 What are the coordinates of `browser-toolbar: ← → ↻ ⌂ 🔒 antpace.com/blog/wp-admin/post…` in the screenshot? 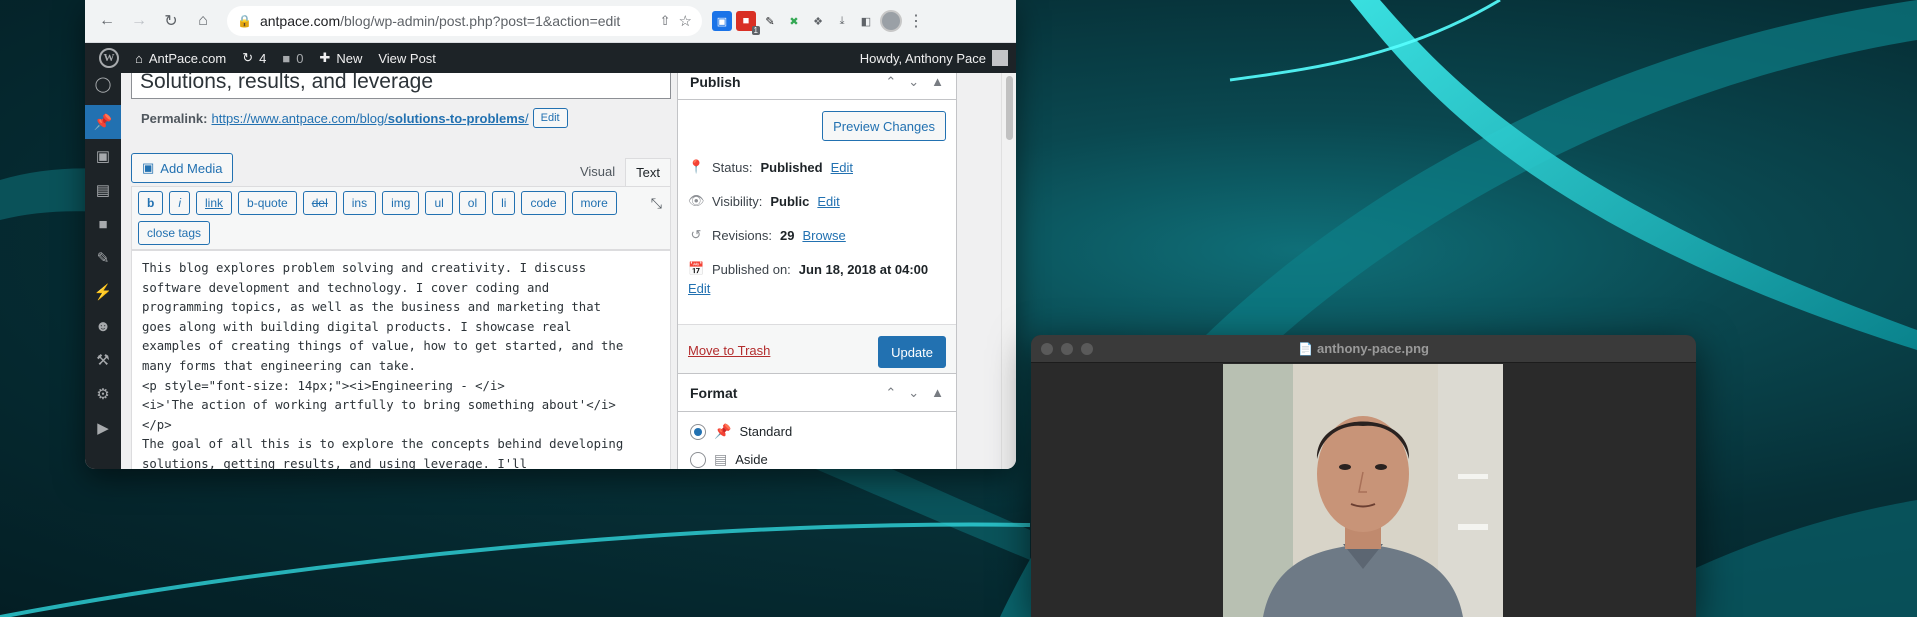 It's located at (550, 21).